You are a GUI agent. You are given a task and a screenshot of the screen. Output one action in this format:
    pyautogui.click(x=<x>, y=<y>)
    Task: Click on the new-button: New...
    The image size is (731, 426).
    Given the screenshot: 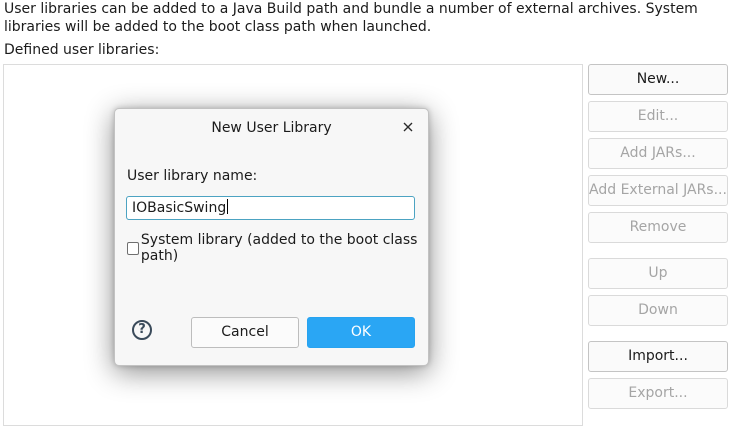 What is the action you would take?
    pyautogui.click(x=658, y=79)
    